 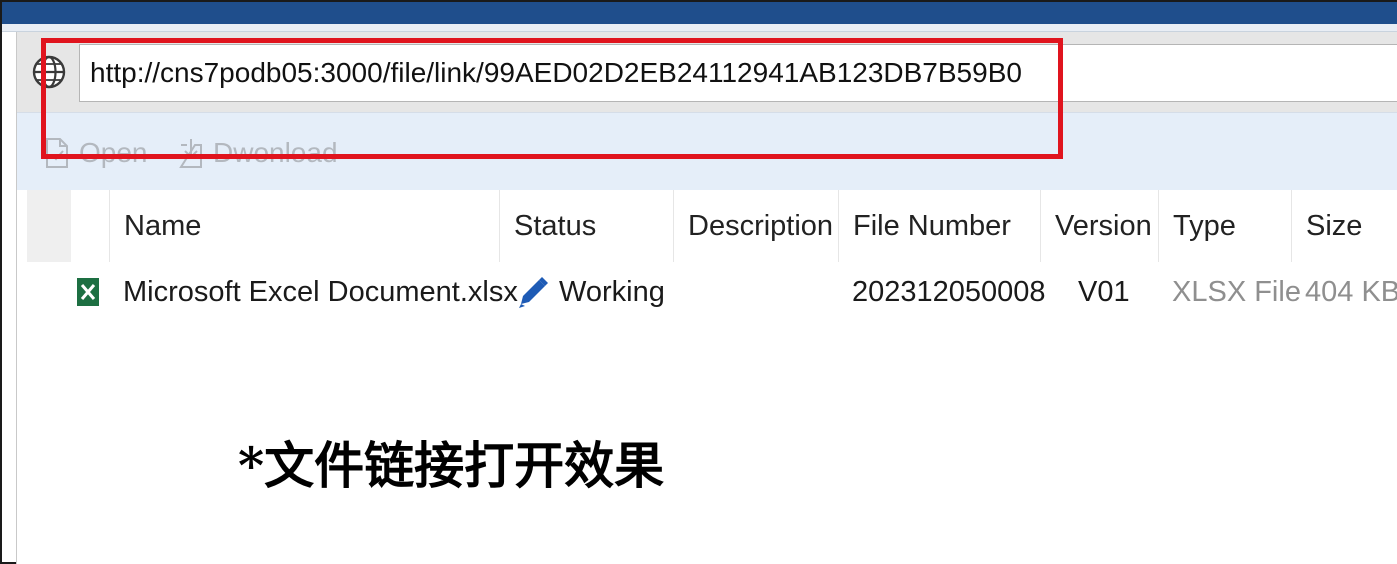 What do you see at coordinates (1344, 226) in the screenshot?
I see `column-header-size: Size` at bounding box center [1344, 226].